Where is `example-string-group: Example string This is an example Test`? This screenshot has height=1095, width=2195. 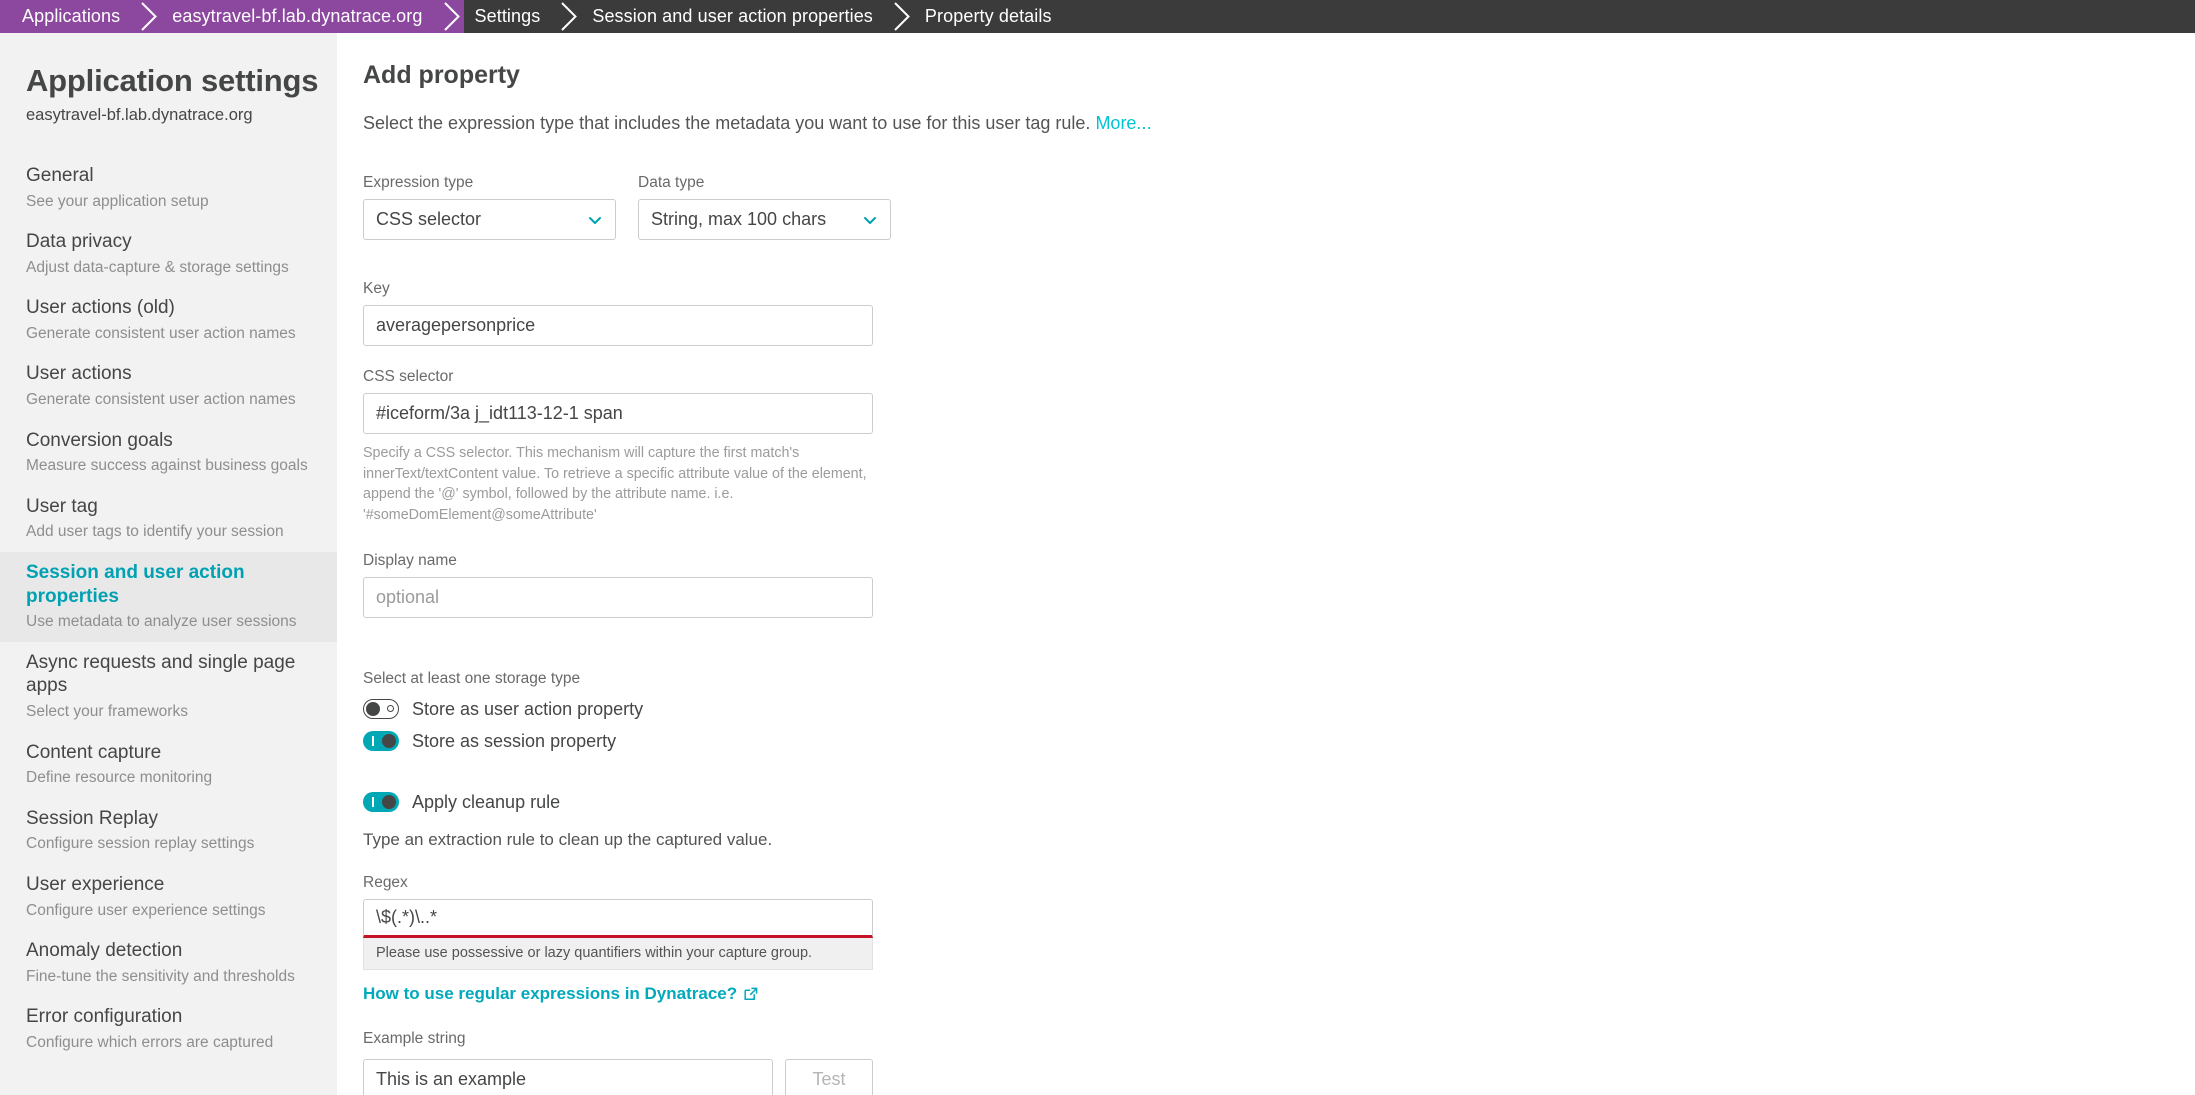
example-string-group: Example string This is an example Test is located at coordinates (1279, 1062).